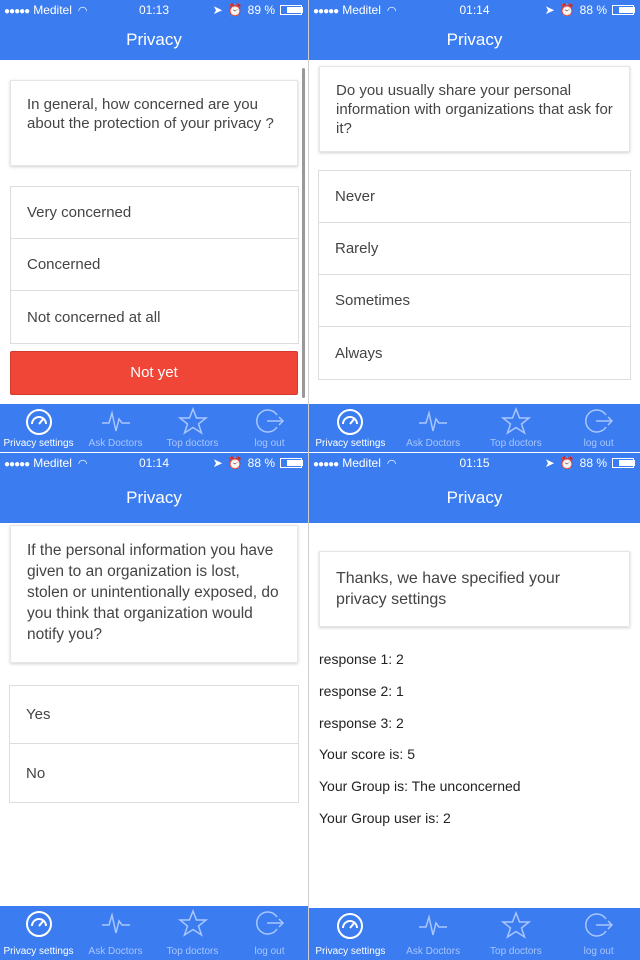 This screenshot has height=960, width=640. I want to click on result-line: response 3: 2, so click(361, 723).